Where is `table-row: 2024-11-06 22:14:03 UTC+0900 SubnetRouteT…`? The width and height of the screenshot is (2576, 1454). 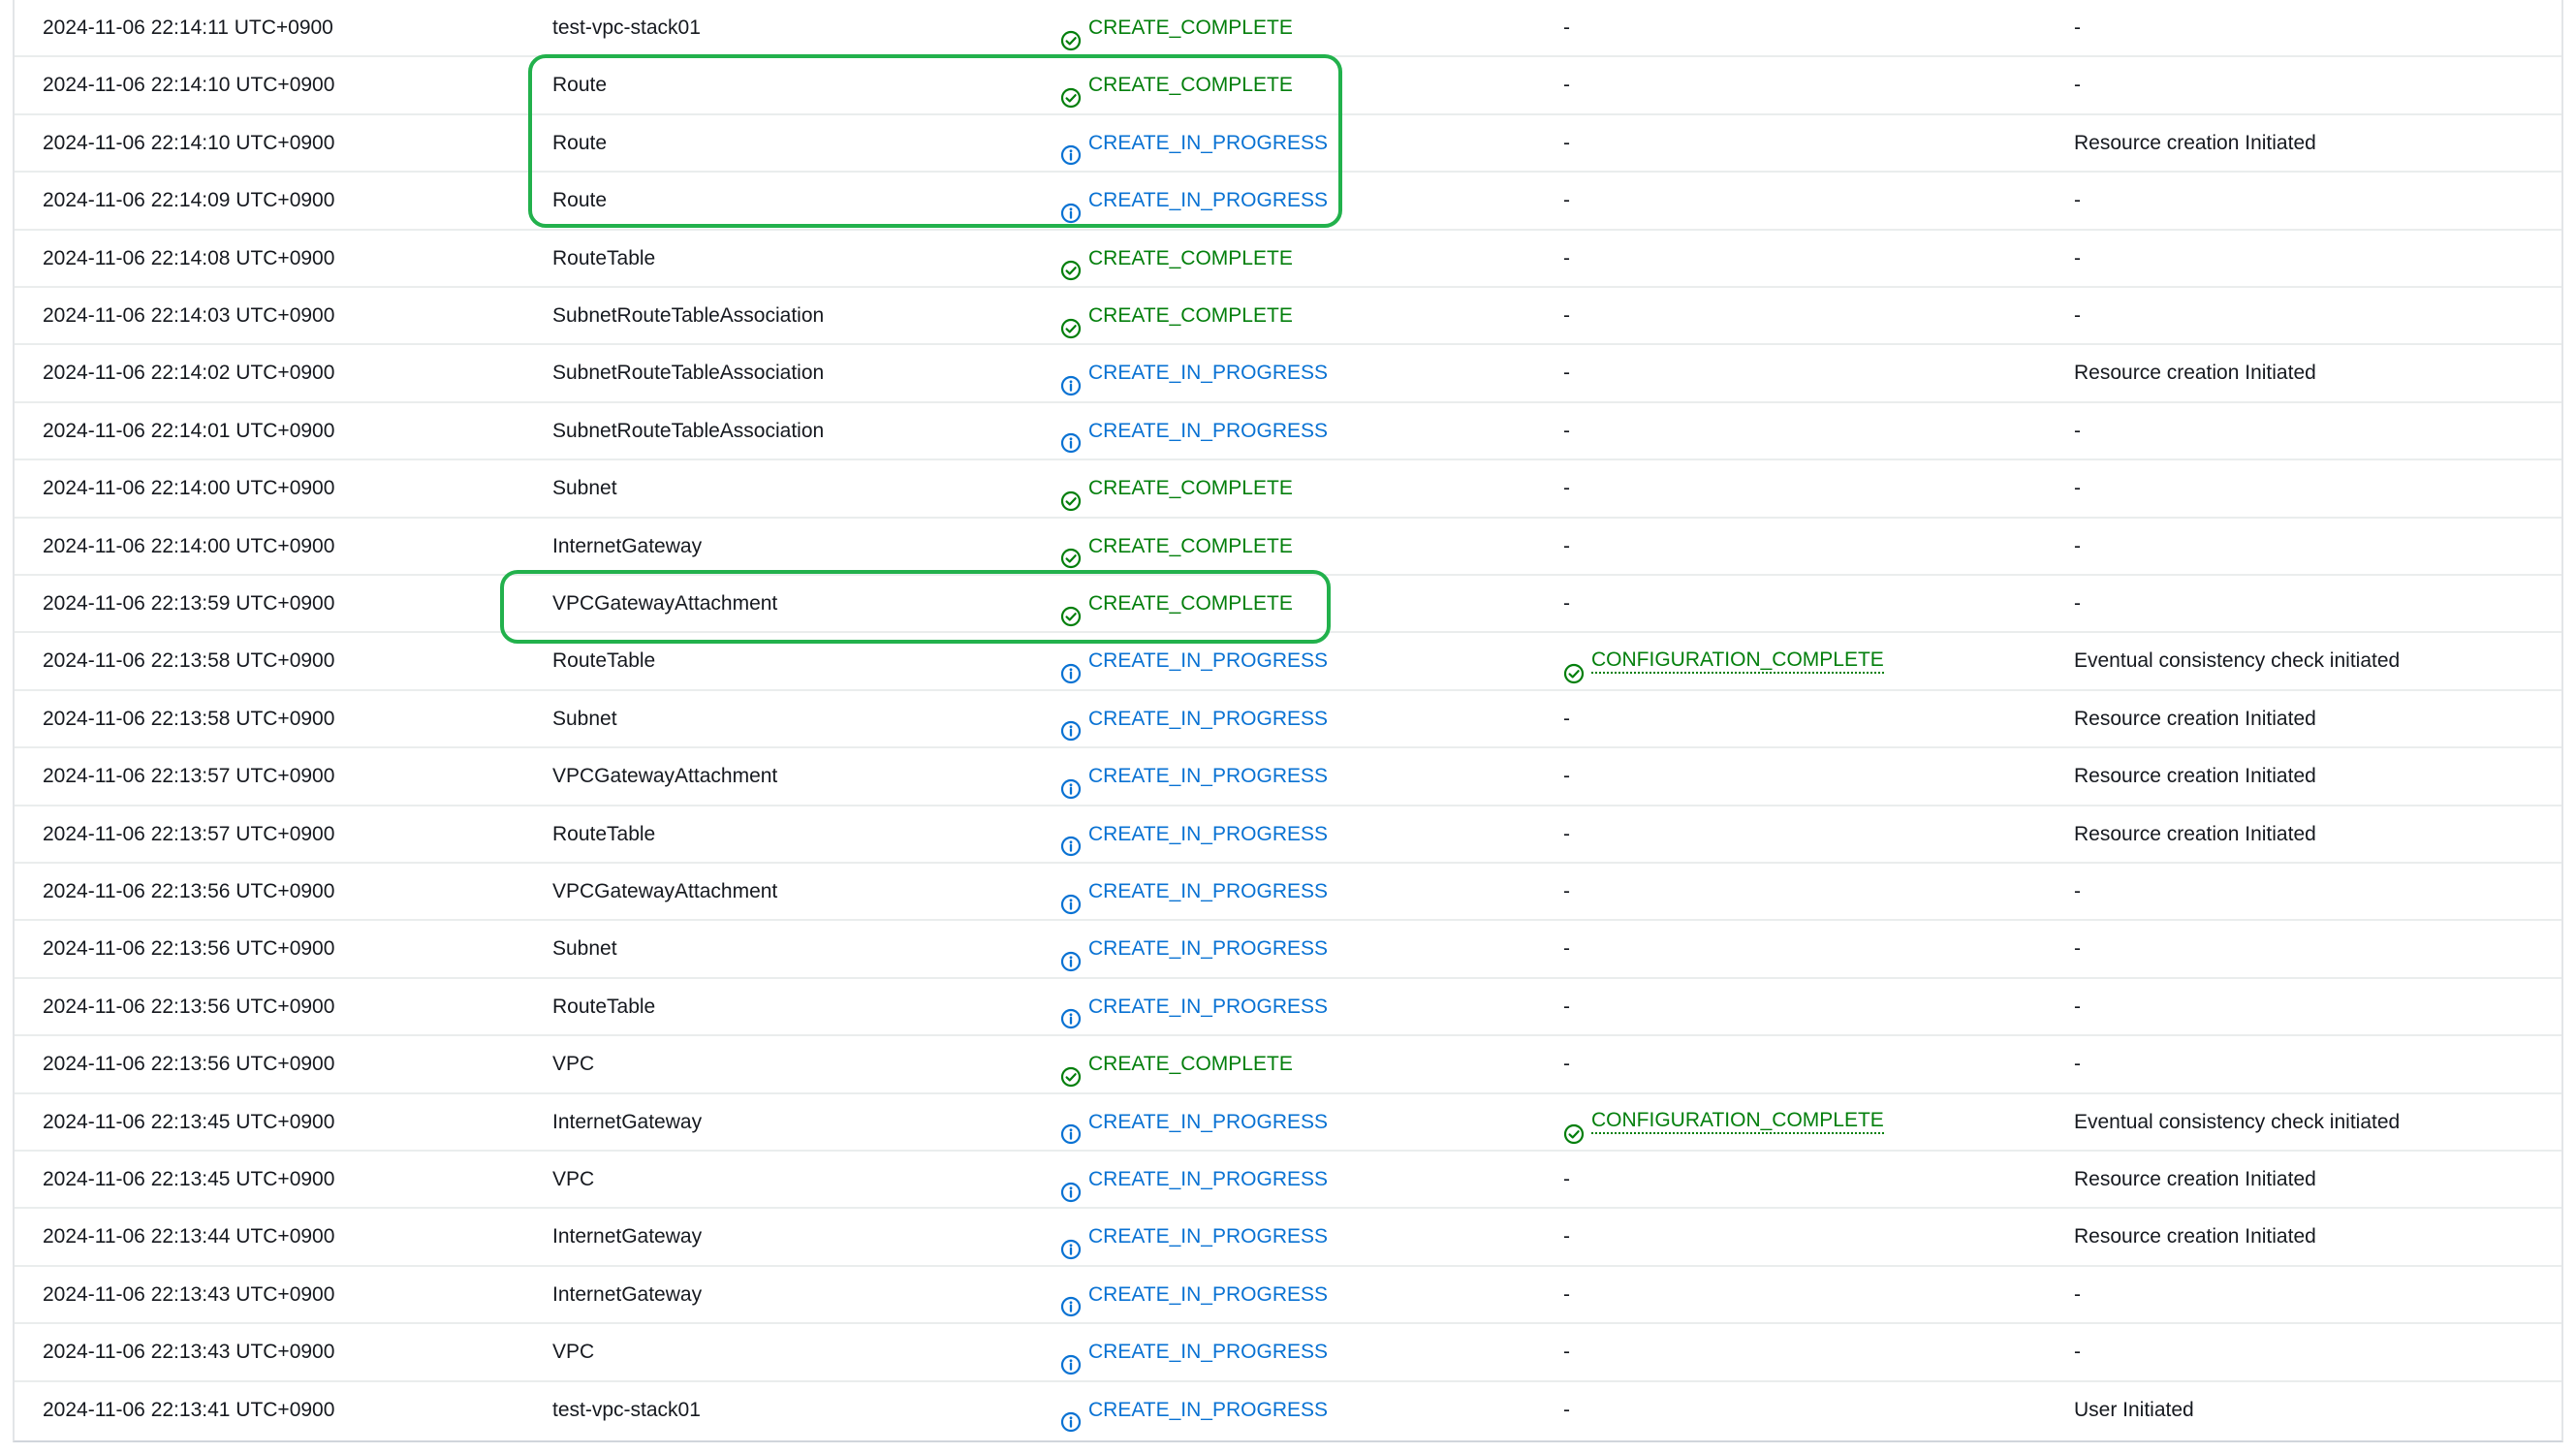
table-row: 2024-11-06 22:14:03 UTC+0900 SubnetRouteT… is located at coordinates (1288, 317).